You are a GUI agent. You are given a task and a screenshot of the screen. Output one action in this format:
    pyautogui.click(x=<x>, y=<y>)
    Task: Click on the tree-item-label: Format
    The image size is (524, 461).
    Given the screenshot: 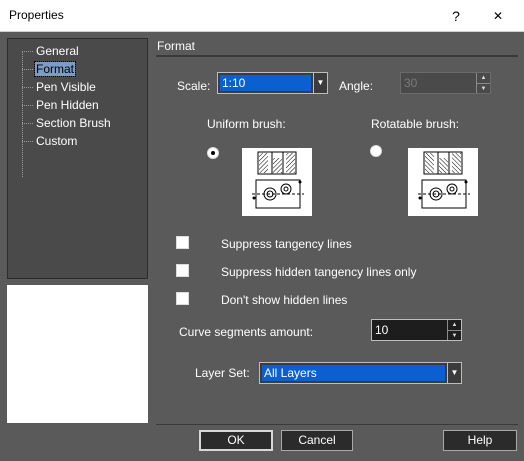 What is the action you would take?
    pyautogui.click(x=55, y=69)
    